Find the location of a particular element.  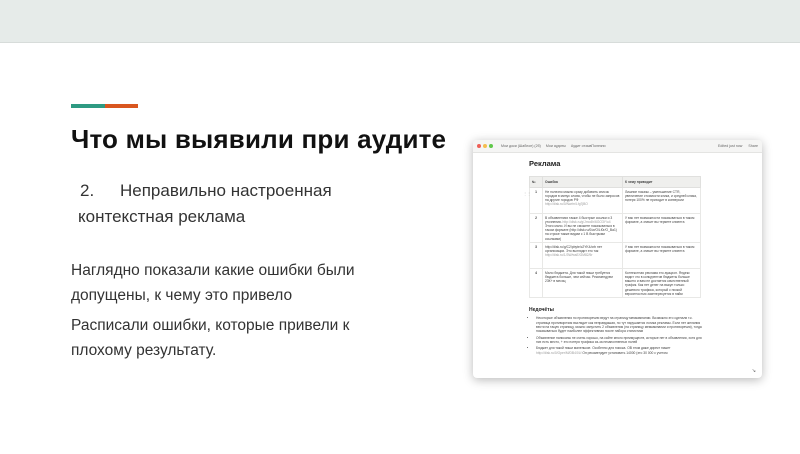

row-number: 2 is located at coordinates (536, 228).